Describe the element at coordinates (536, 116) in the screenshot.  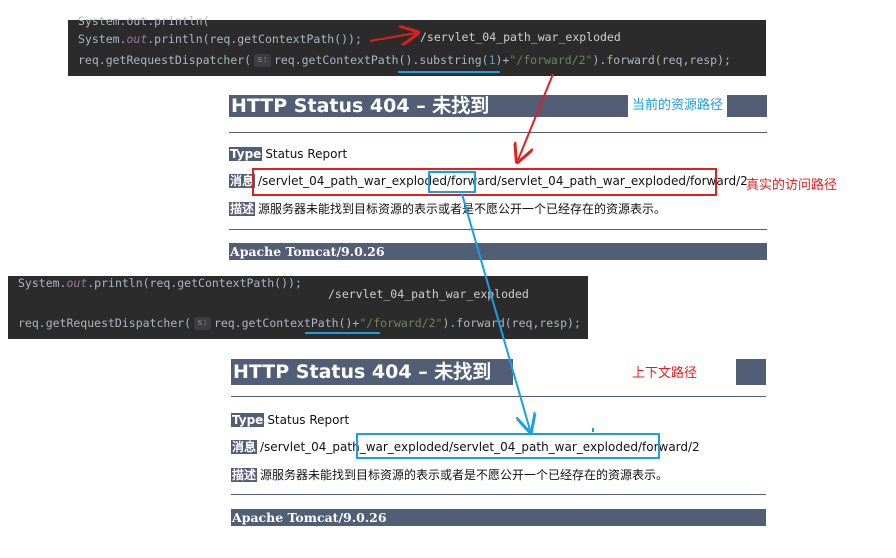
I see `real-path-arrow` at that location.